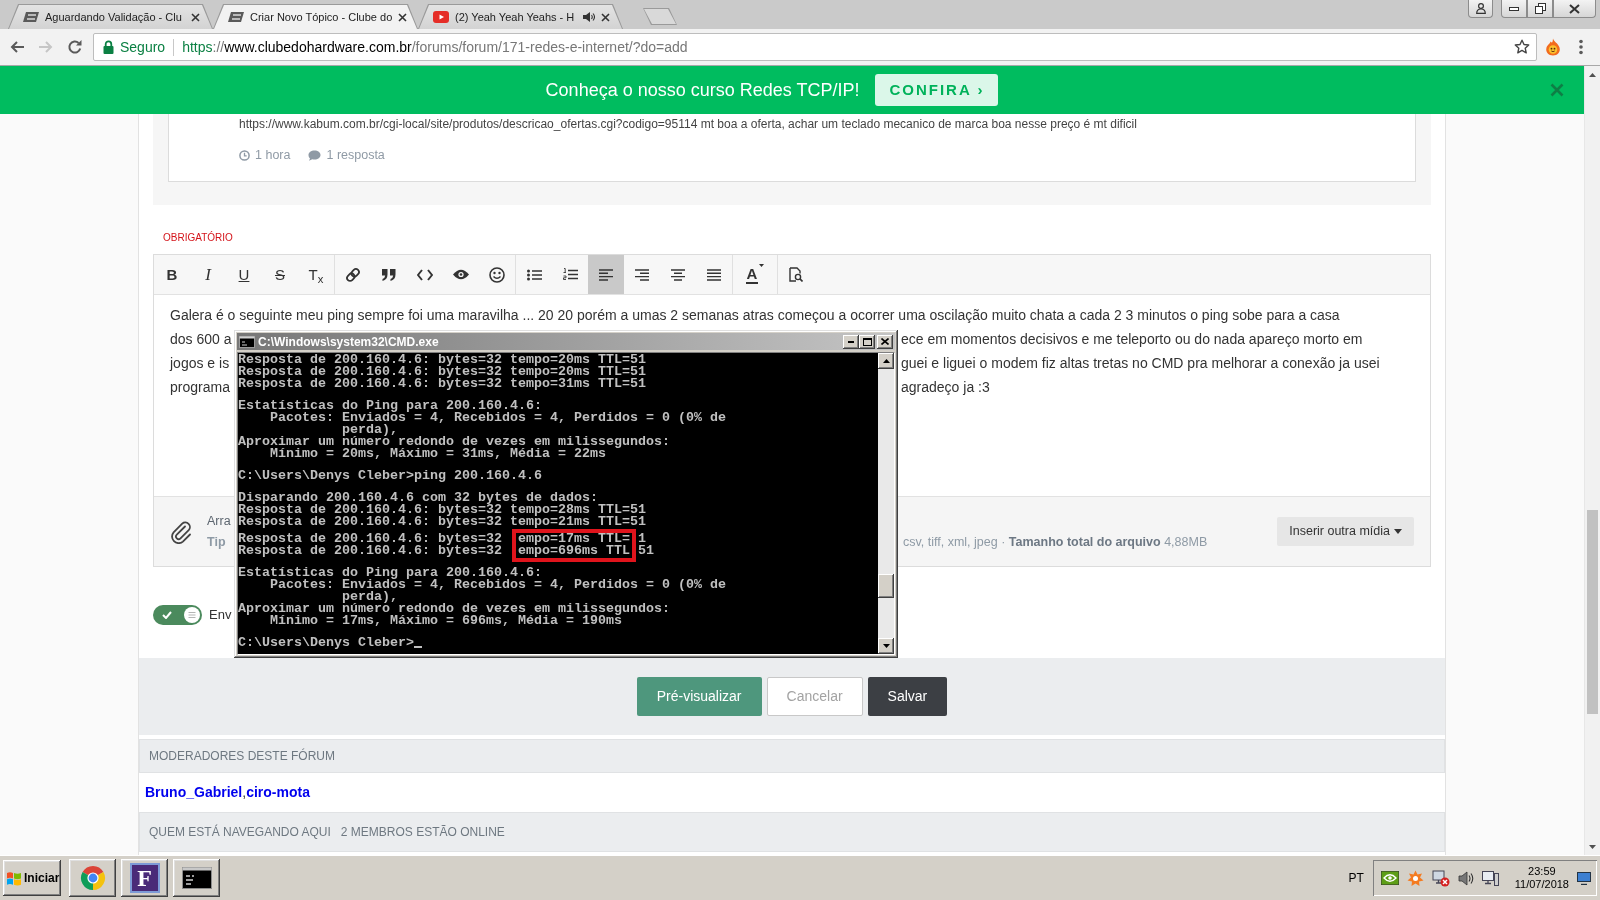 The height and width of the screenshot is (900, 1600). I want to click on browser-tab: Aguardando Validação - Clu, so click(110, 16).